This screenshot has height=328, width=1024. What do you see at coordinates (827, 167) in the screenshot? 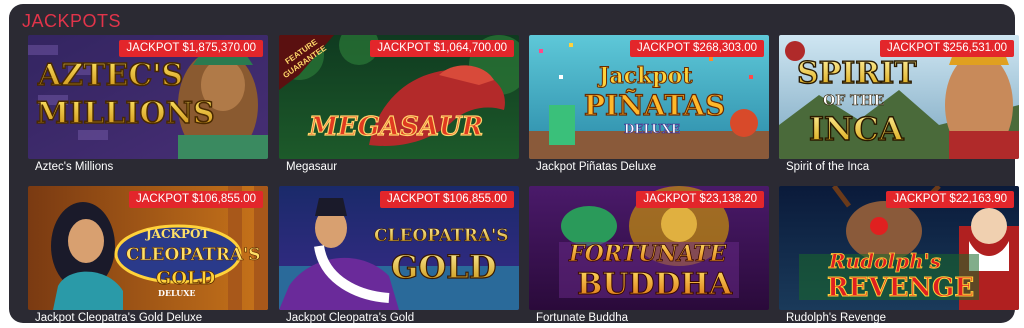
I see `game-title: Spirit of the Inca` at bounding box center [827, 167].